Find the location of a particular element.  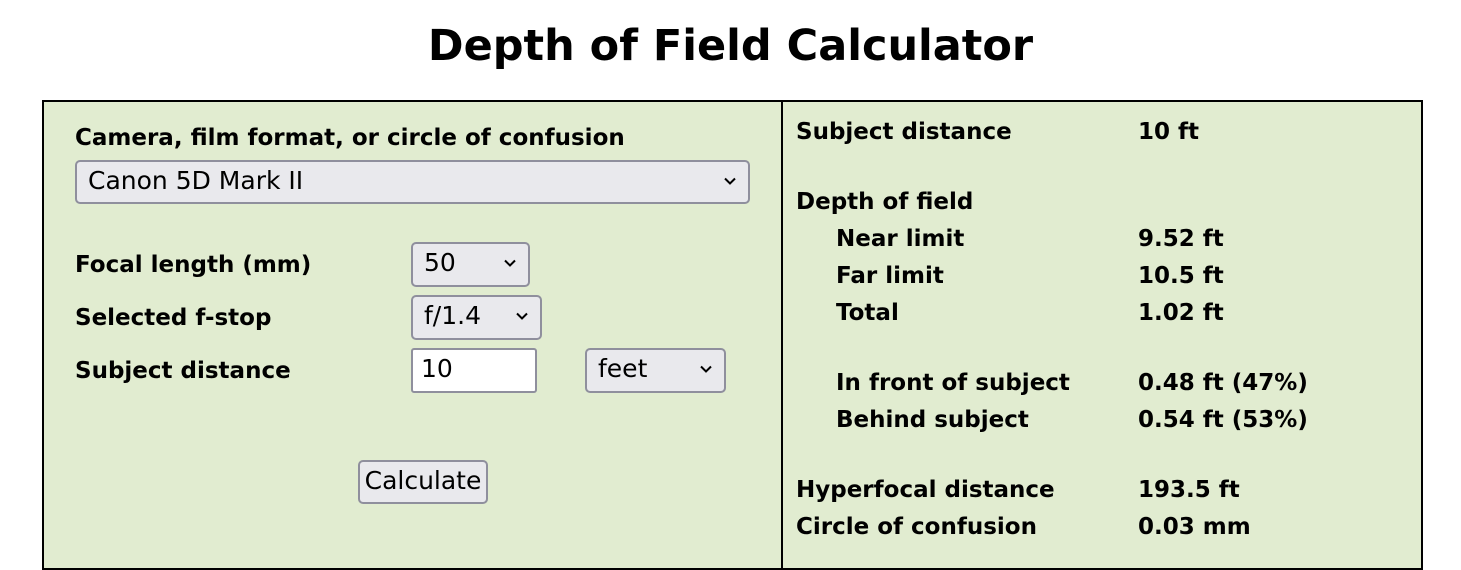

distance-input: 10 is located at coordinates (474, 370).